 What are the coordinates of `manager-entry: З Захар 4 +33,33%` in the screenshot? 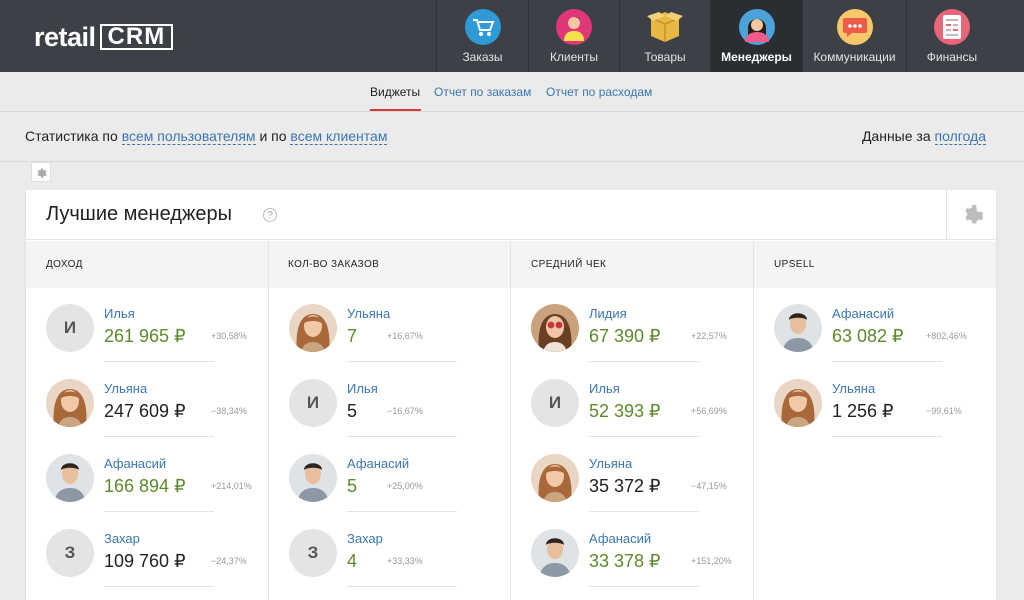 It's located at (404, 564).